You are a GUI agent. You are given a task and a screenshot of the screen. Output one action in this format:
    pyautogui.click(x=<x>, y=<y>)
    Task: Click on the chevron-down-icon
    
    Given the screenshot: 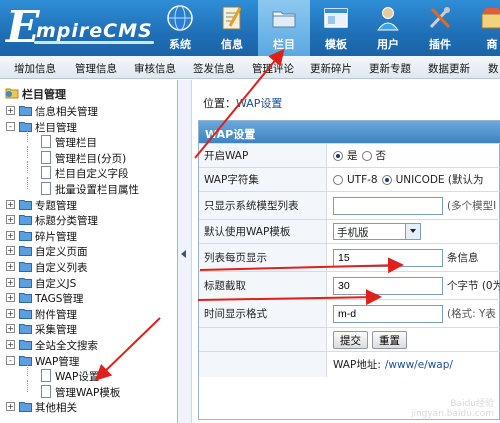 What is the action you would take?
    pyautogui.click(x=412, y=231)
    